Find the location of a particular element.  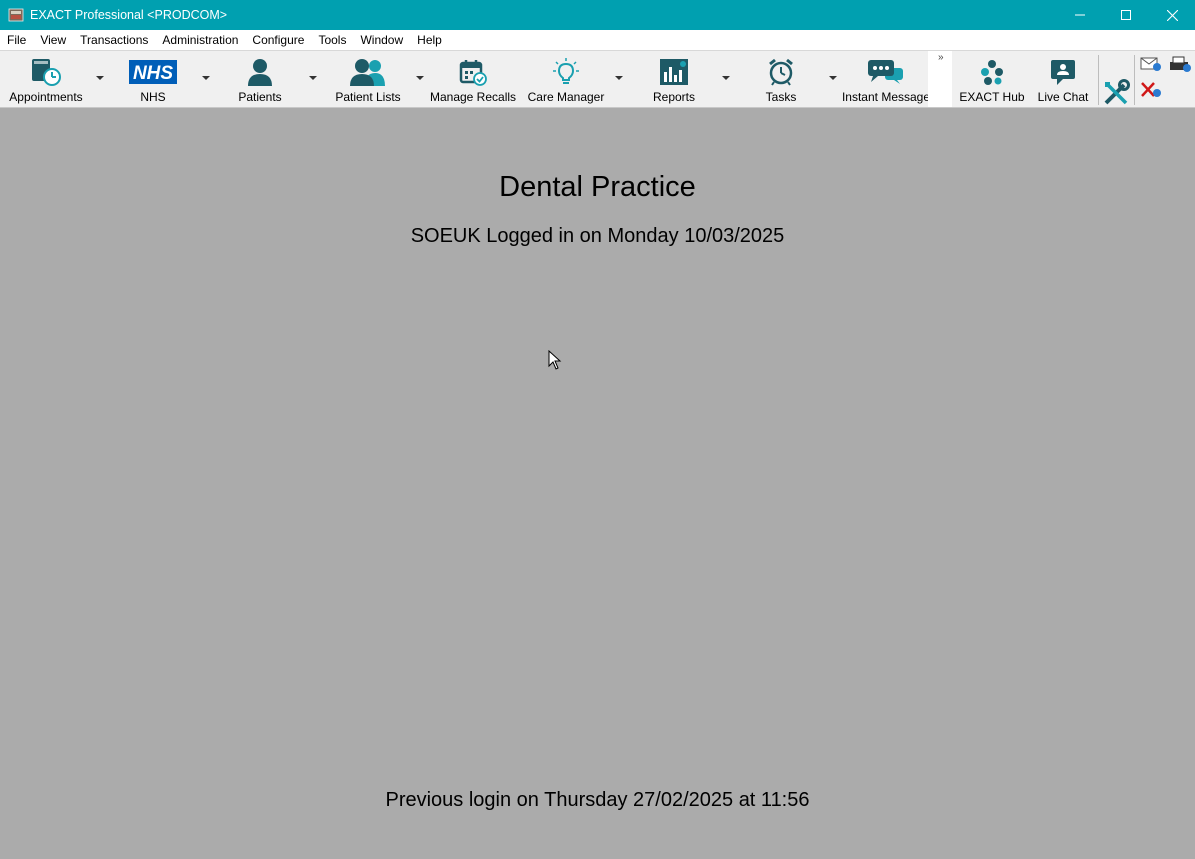

maximize-icon is located at coordinates (1126, 15).